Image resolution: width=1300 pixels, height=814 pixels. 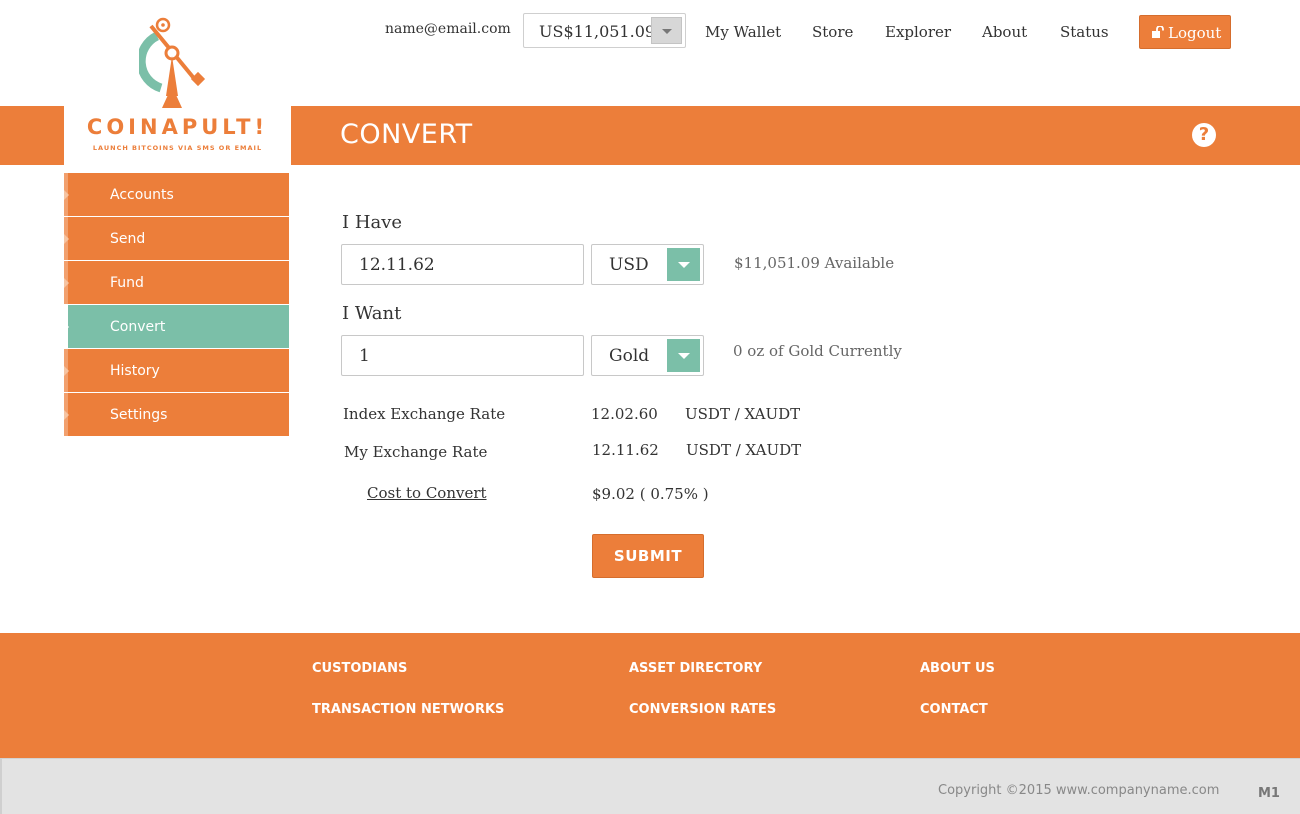 I want to click on i-want-label: I Want, so click(x=372, y=313).